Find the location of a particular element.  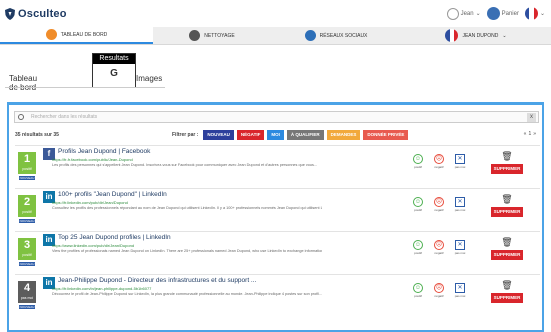

top-right-menu: Jean ⌄ Panier ⌄ is located at coordinates (495, 13).